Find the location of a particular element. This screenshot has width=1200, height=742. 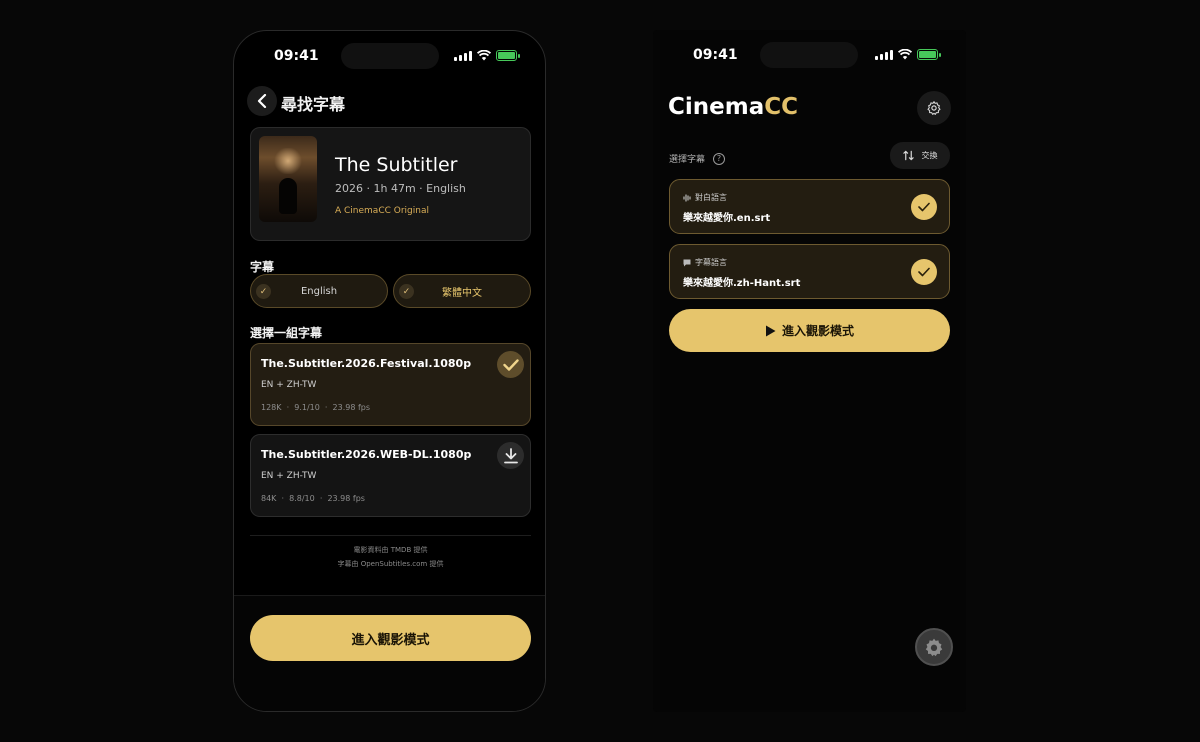

dialogue-language-label: 對白語言 is located at coordinates (705, 197).